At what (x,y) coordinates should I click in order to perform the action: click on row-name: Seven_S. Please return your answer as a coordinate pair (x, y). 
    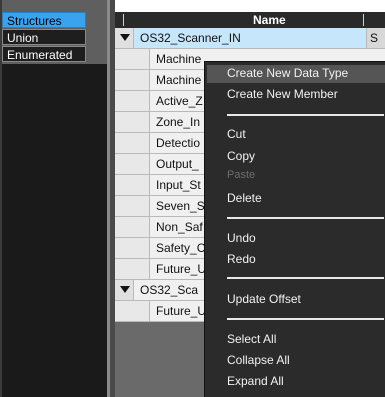
    Looking at the image, I should click on (180, 206).